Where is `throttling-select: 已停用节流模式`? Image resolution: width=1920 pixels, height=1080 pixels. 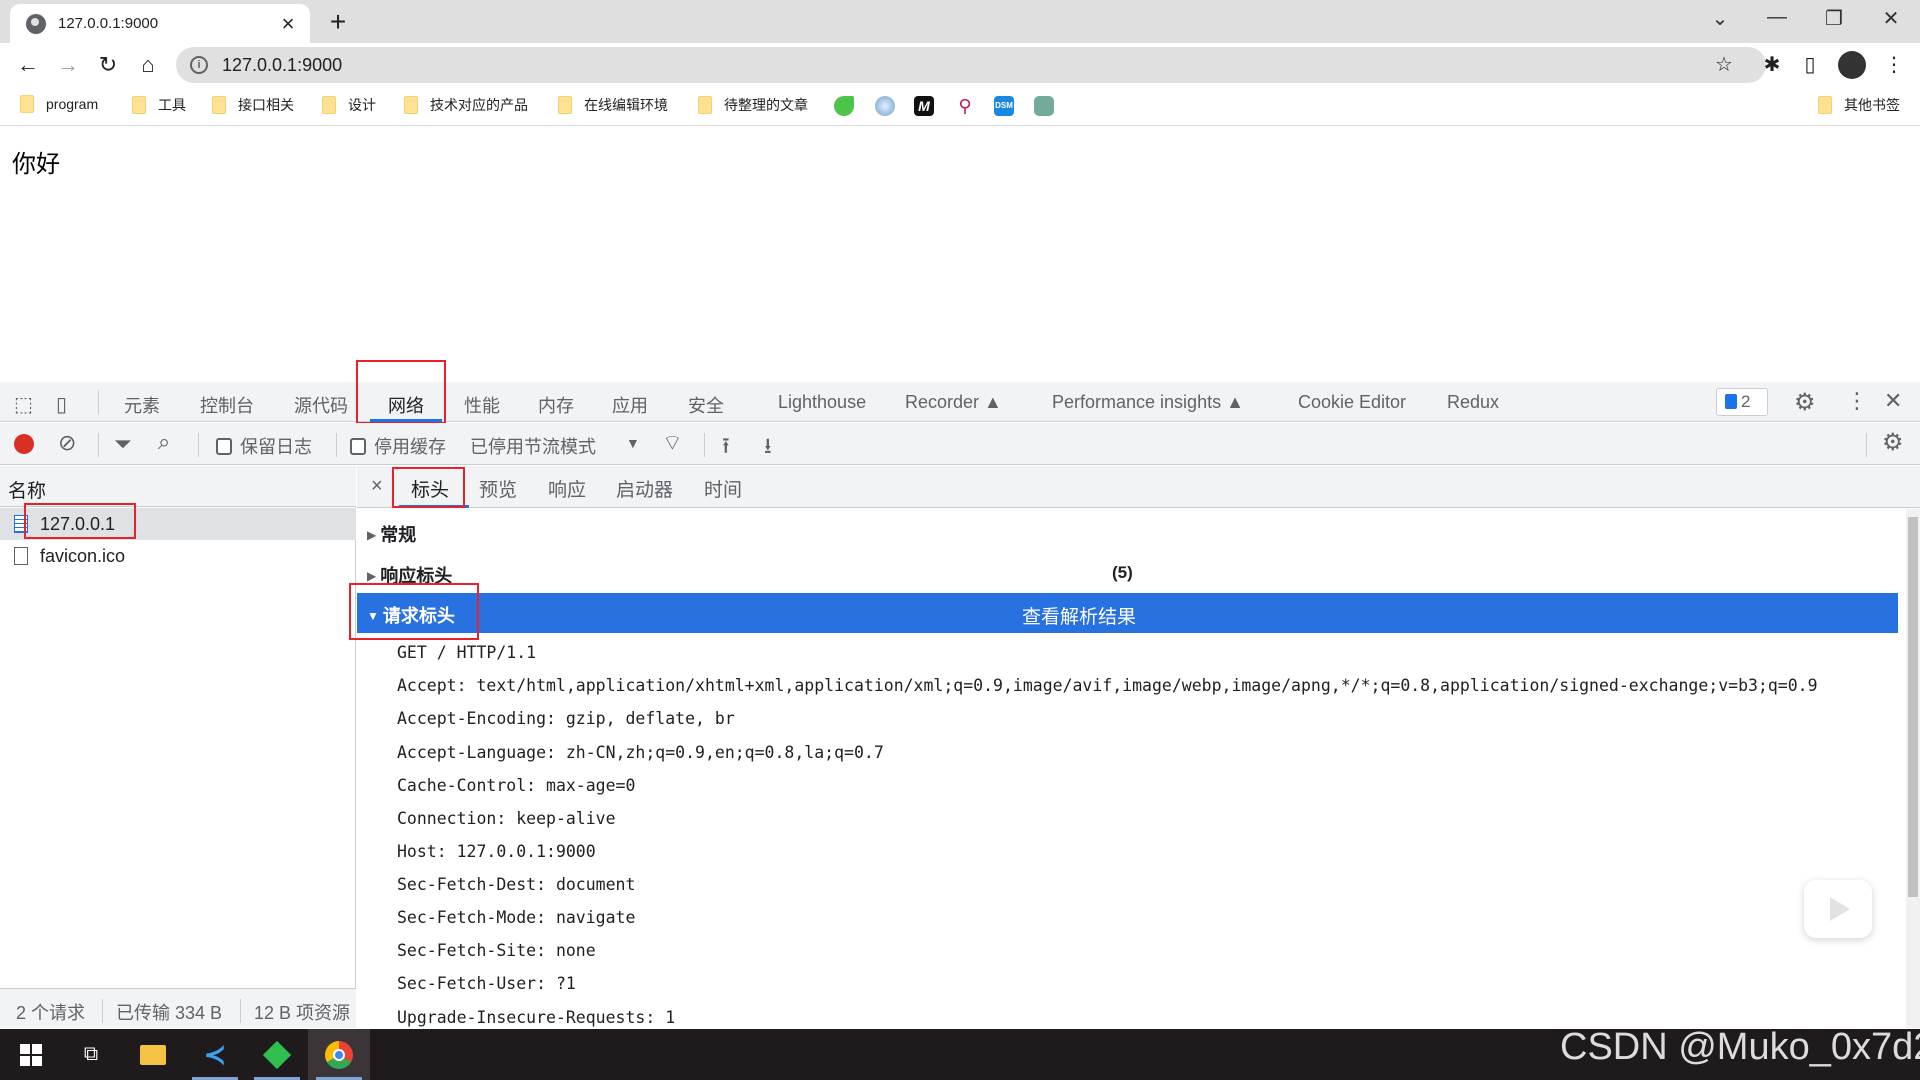
throttling-select: 已停用节流模式 is located at coordinates (533, 446).